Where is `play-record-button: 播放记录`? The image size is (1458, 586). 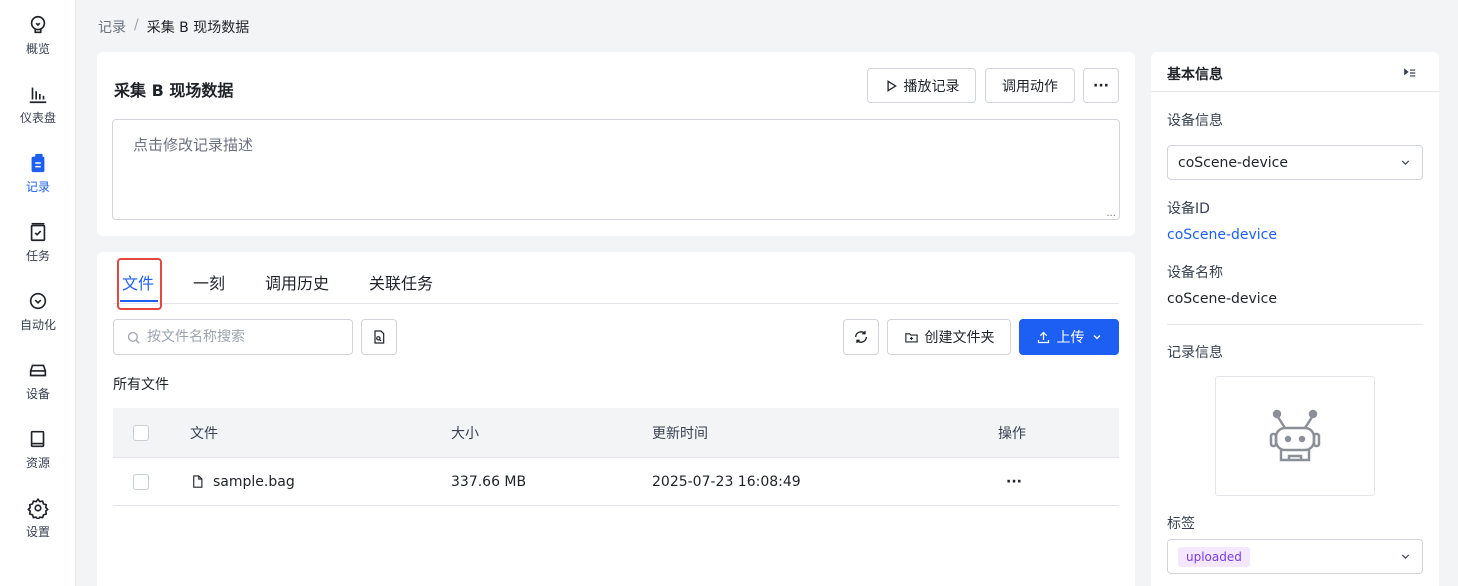 play-record-button: 播放记录 is located at coordinates (921, 85).